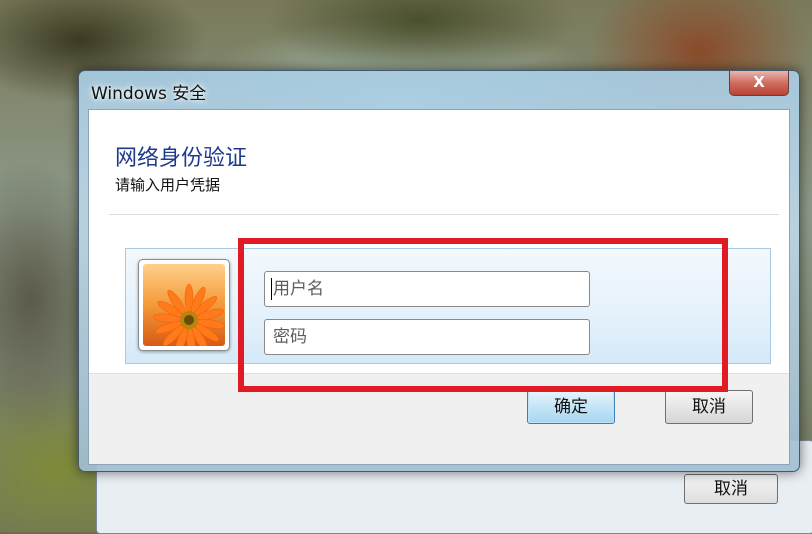 The height and width of the screenshot is (534, 812). What do you see at coordinates (149, 94) in the screenshot?
I see `dialog-title: Windows 安全` at bounding box center [149, 94].